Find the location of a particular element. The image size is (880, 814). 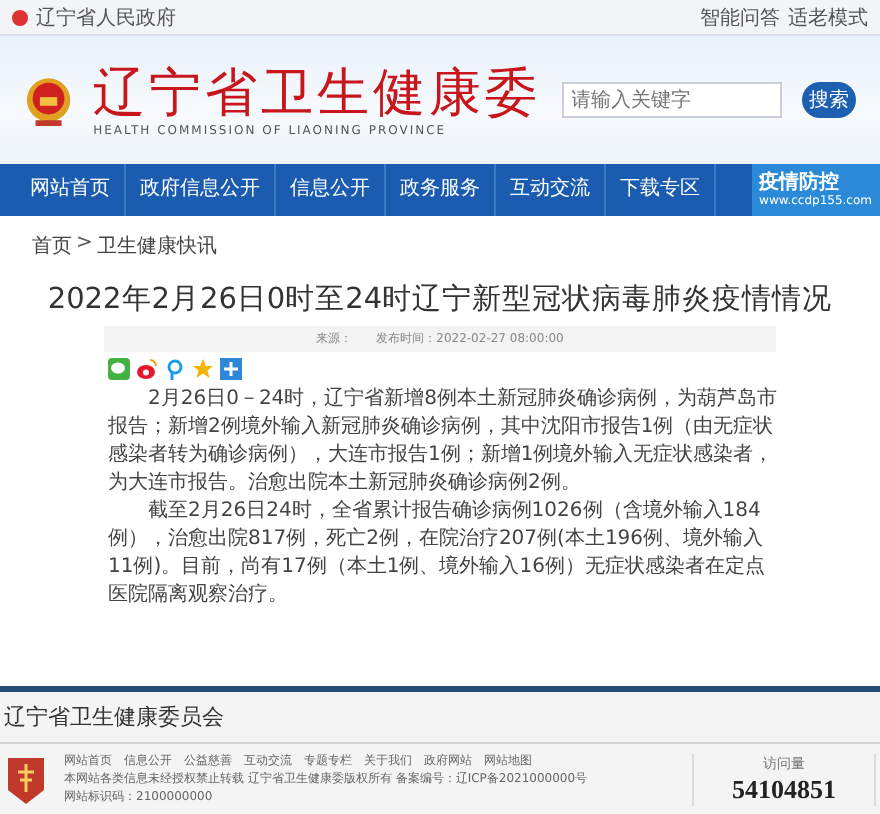

footer-title: 辽宁省卫生健康委员会 is located at coordinates (440, 718).